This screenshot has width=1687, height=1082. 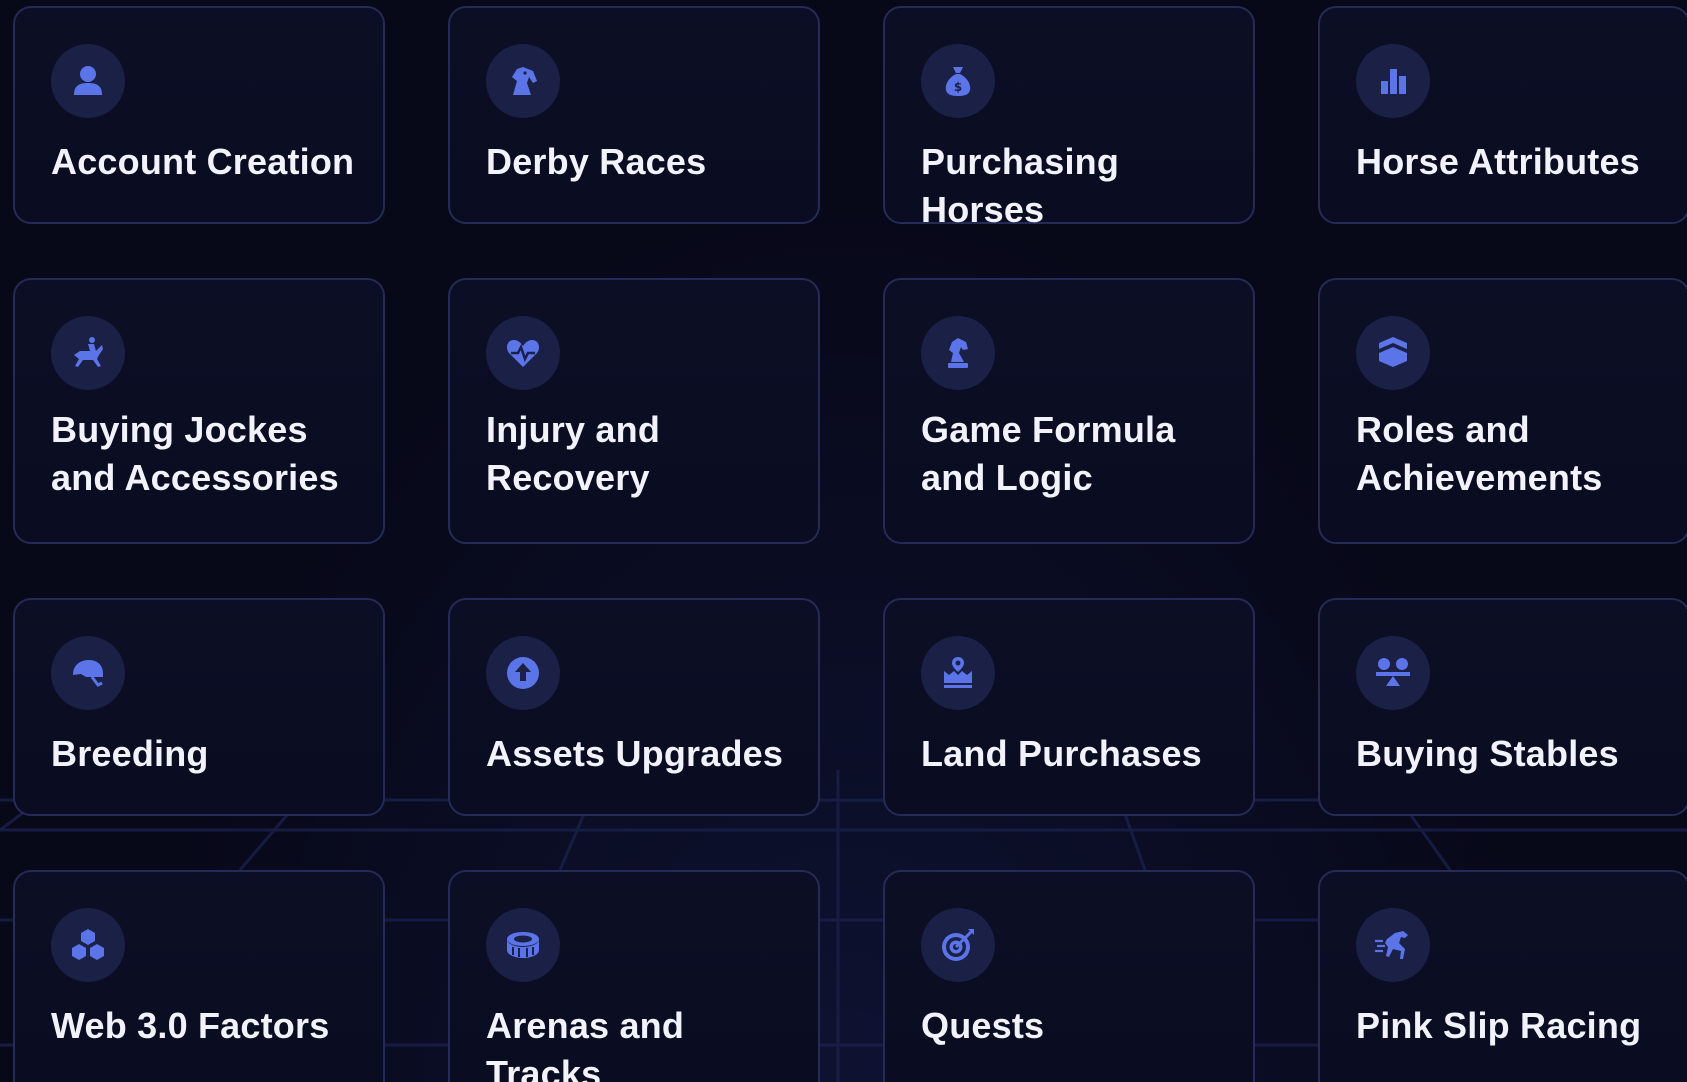 I want to click on fast-horse-icon, so click(x=1393, y=945).